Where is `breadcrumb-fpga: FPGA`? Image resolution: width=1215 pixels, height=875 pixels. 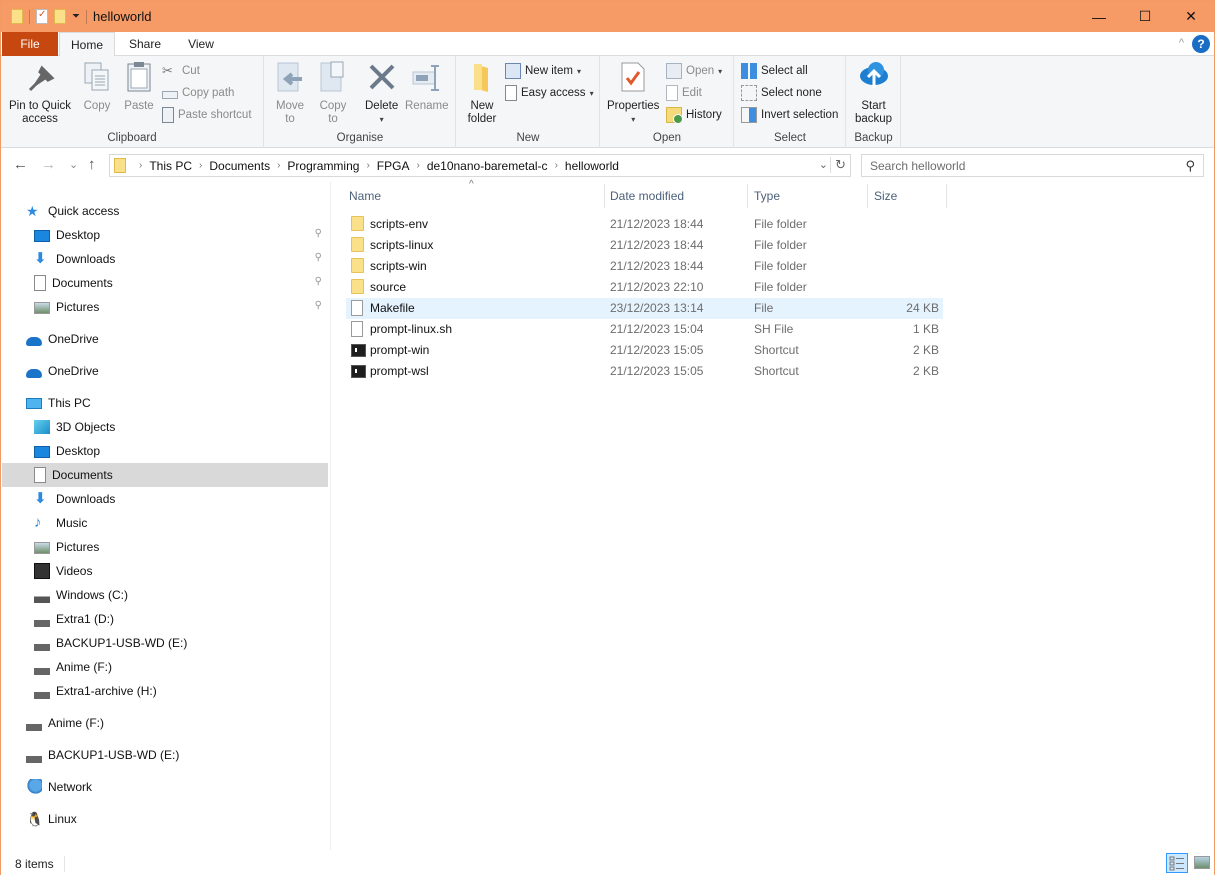
breadcrumb-fpga: FPGA is located at coordinates (393, 166).